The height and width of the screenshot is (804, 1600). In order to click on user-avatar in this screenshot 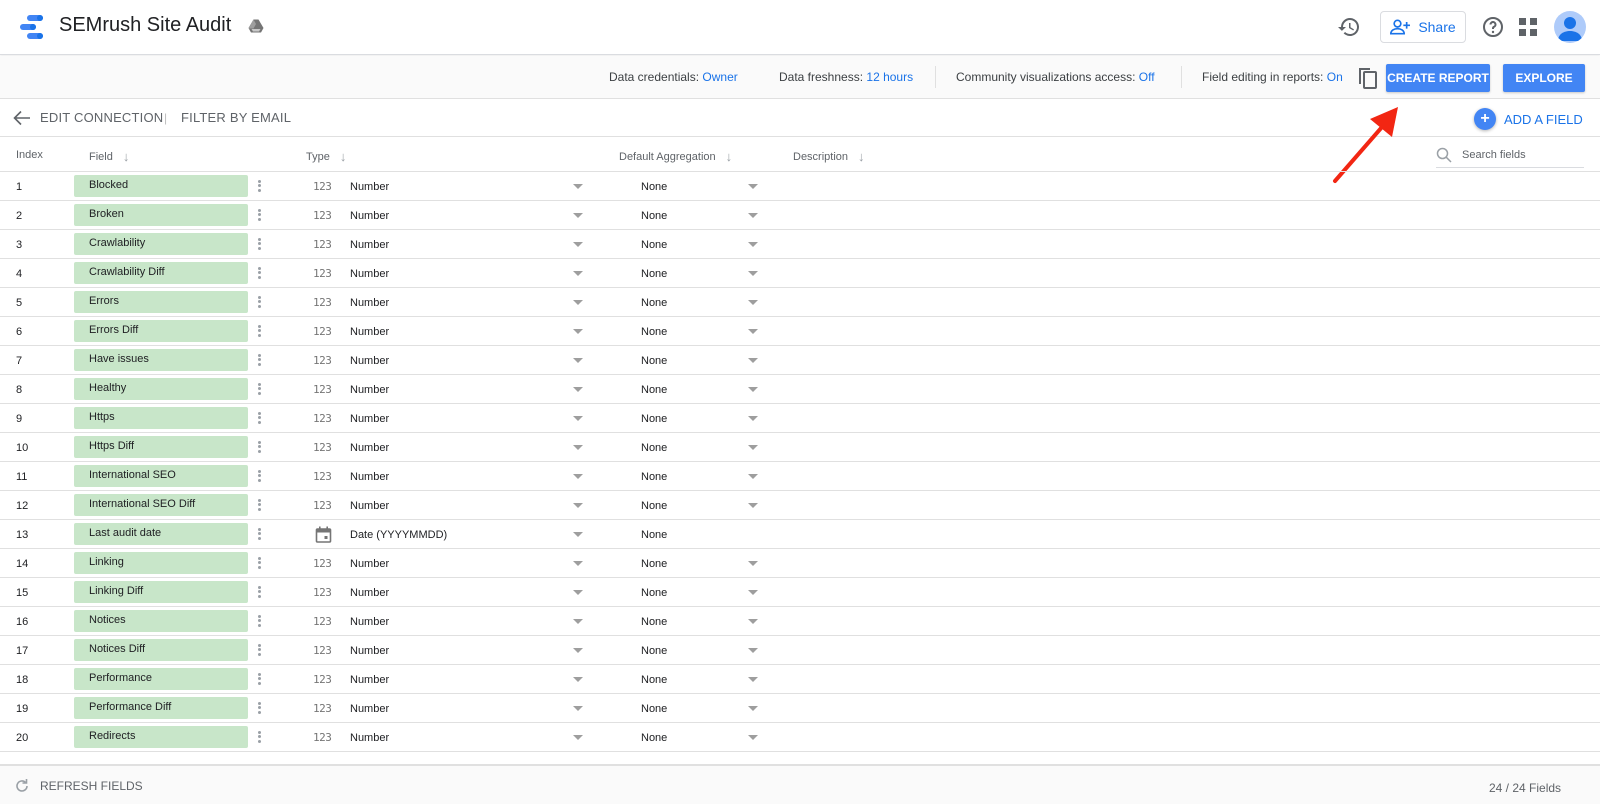, I will do `click(1570, 27)`.